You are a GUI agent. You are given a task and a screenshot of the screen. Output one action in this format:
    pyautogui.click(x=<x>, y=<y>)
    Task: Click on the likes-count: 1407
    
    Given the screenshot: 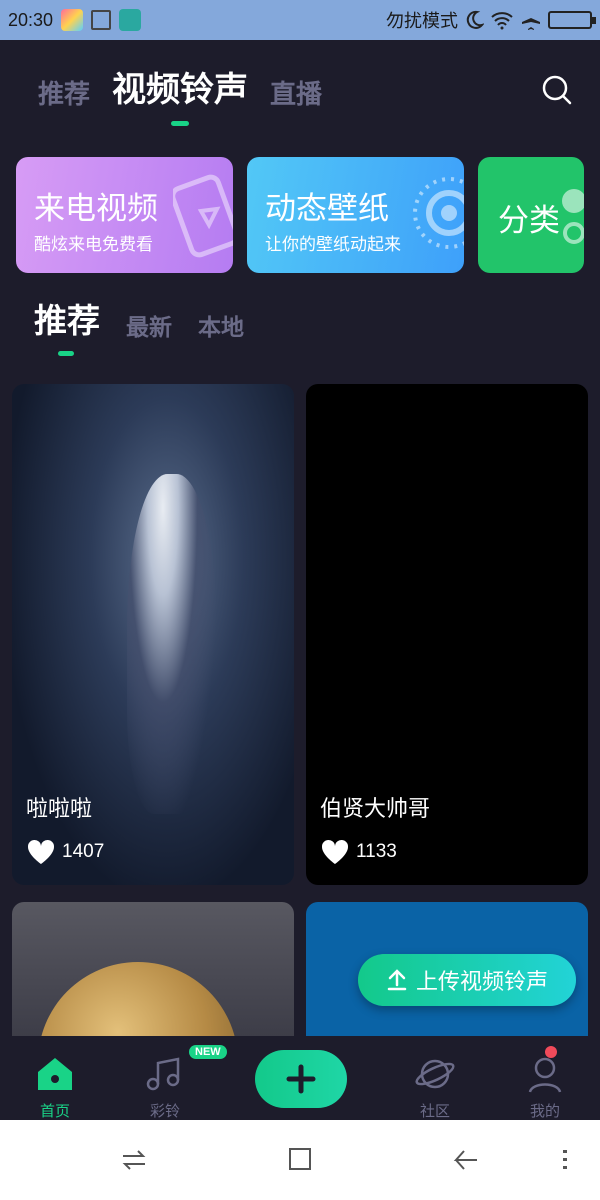 What is the action you would take?
    pyautogui.click(x=83, y=851)
    